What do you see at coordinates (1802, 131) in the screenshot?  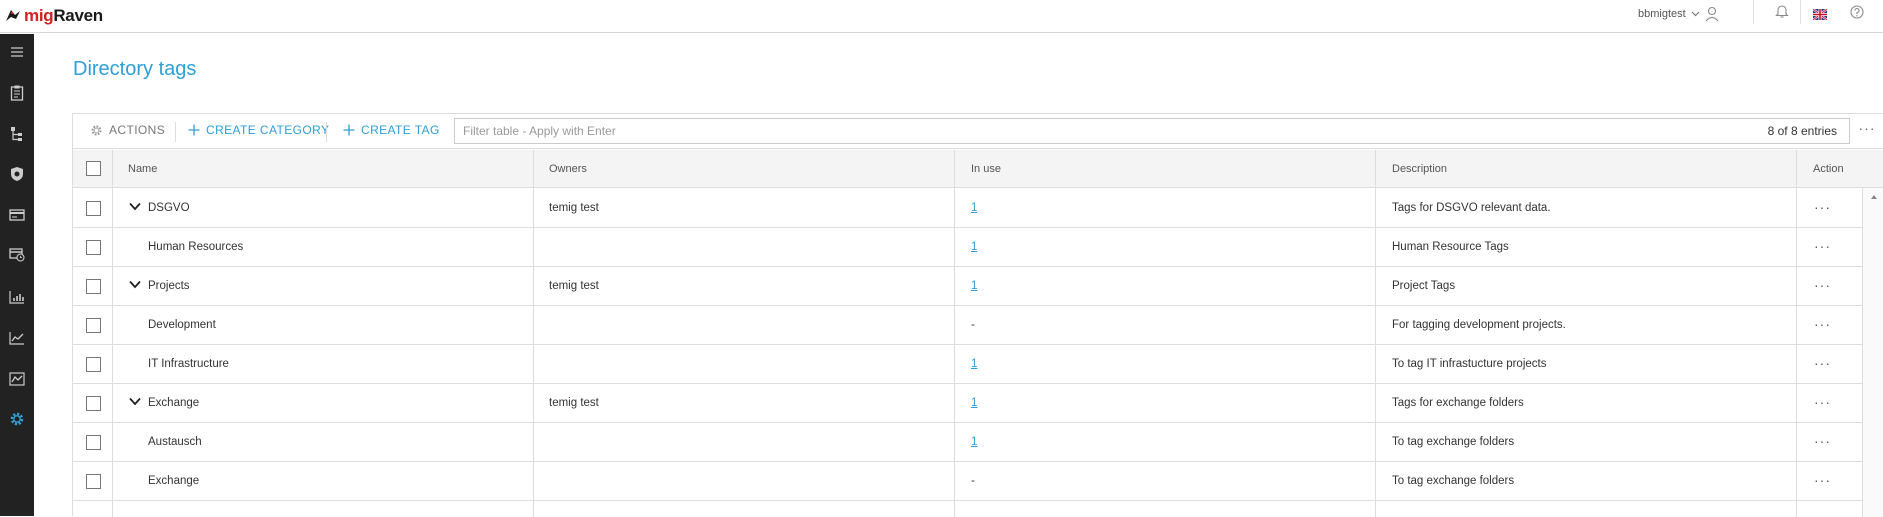 I see `entries-count: 8 of 8 entries` at bounding box center [1802, 131].